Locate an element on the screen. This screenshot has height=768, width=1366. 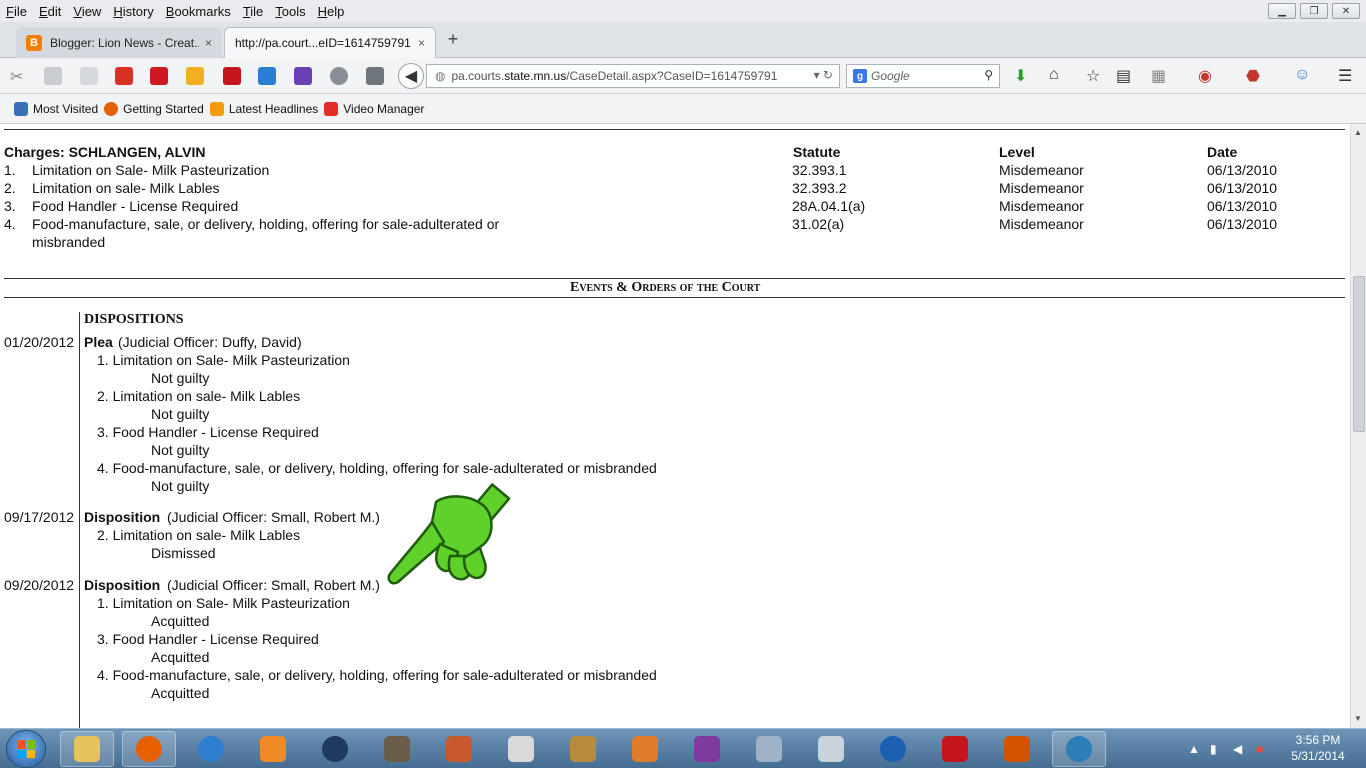
account-icon: ☺ is located at coordinates (1302, 75).